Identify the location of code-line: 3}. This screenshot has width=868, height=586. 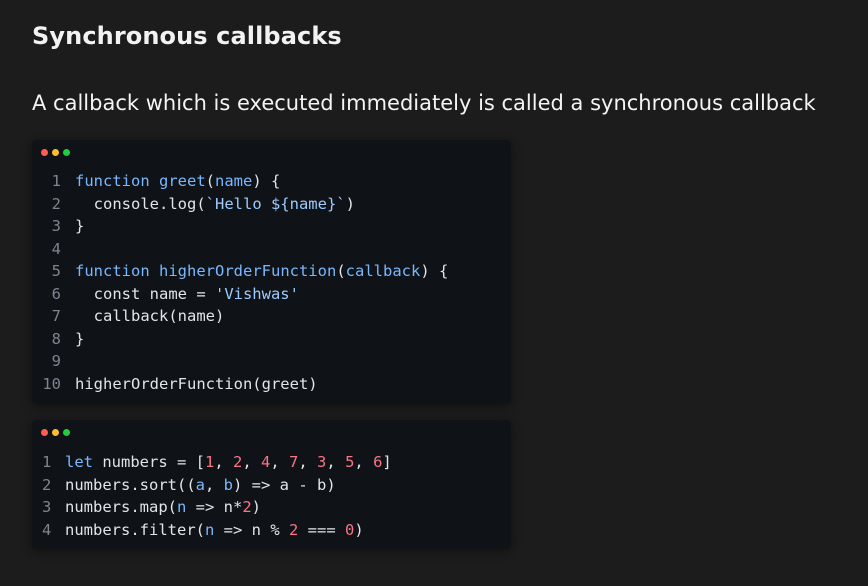
(245, 226).